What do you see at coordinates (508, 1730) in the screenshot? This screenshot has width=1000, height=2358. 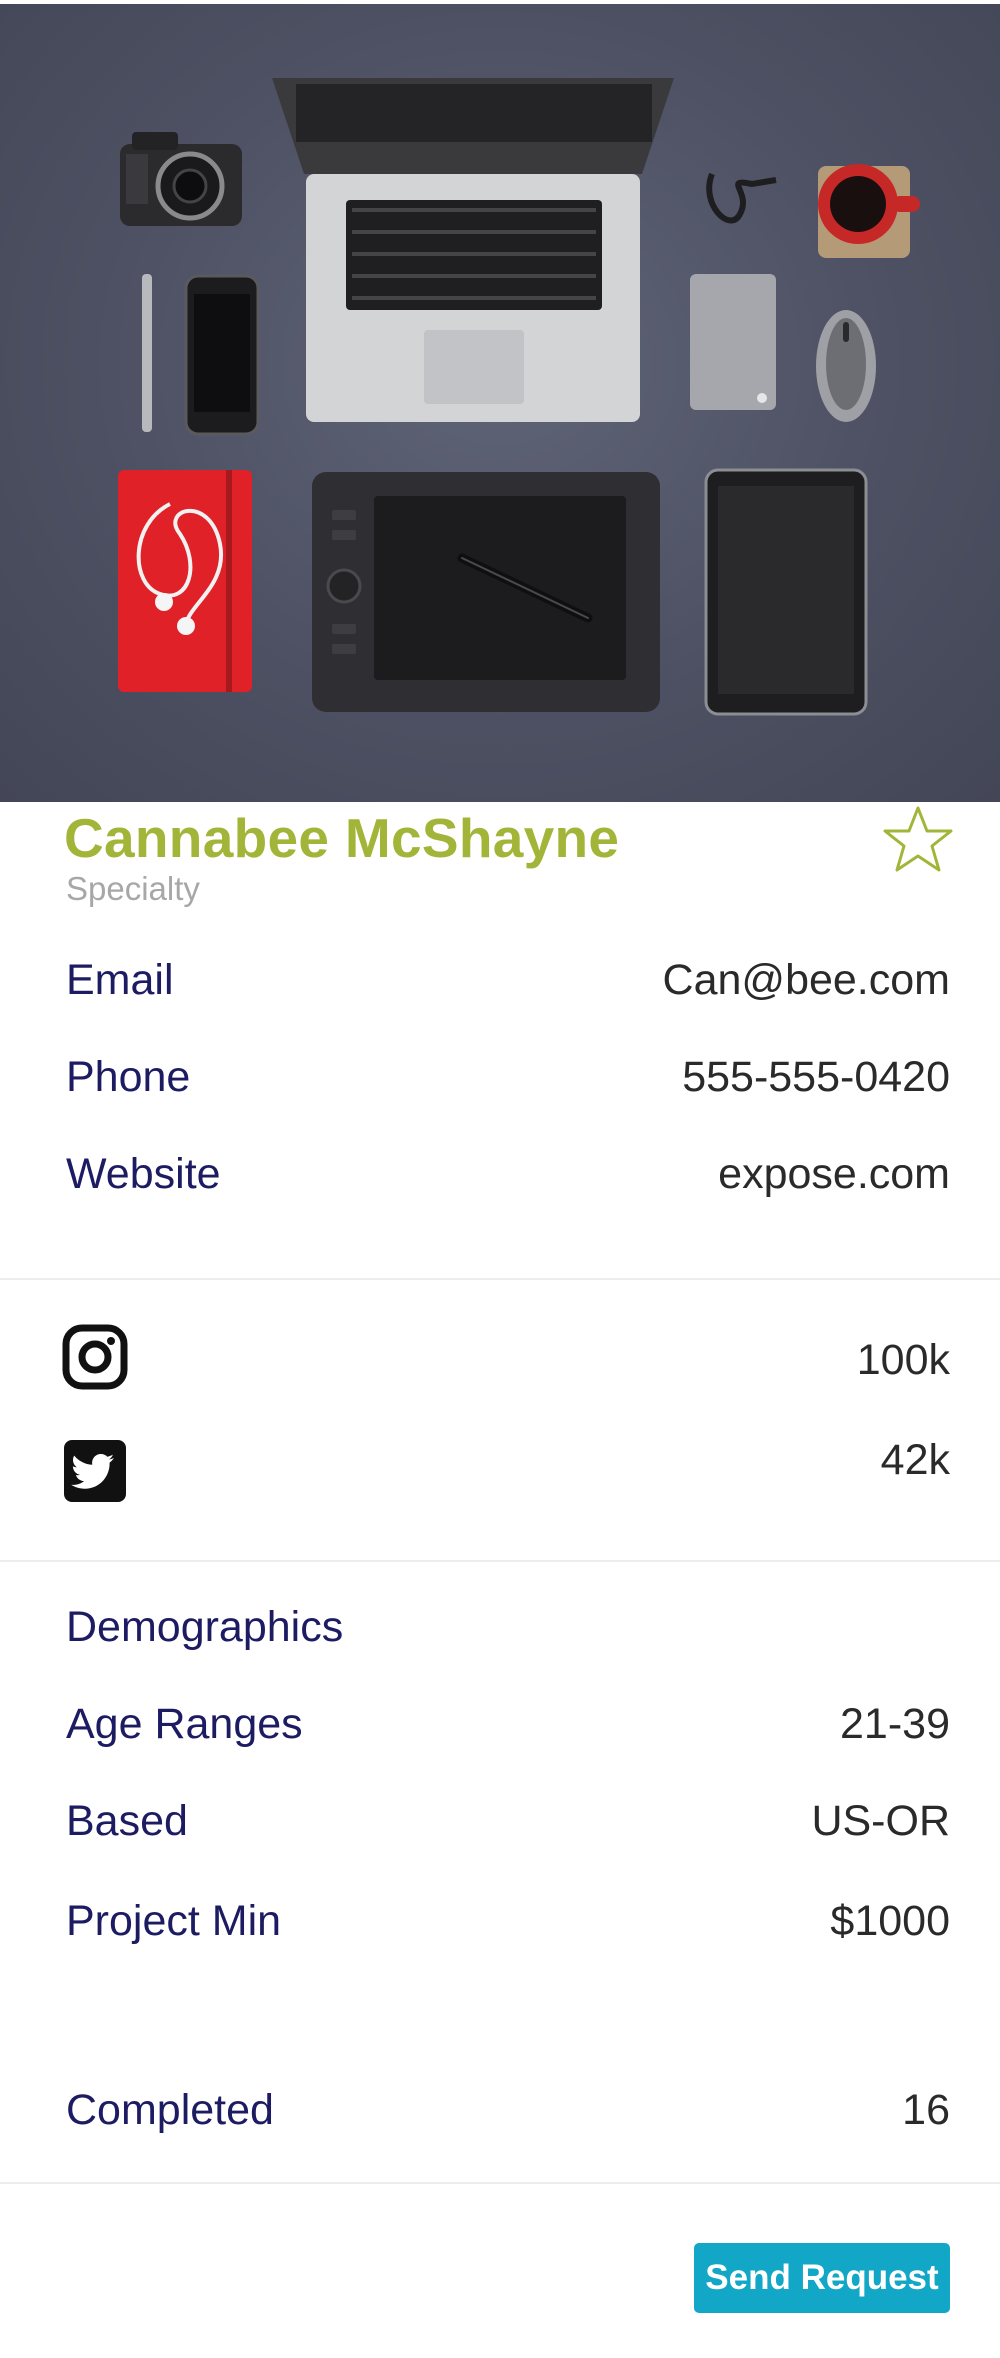 I see `age-ranges-row: Age Ranges 21-39` at bounding box center [508, 1730].